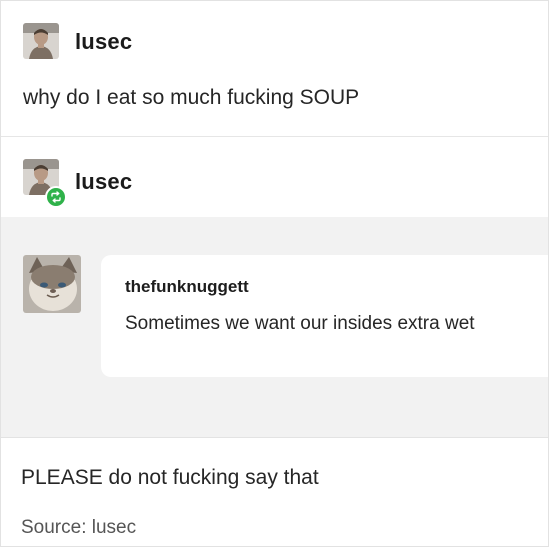  I want to click on avatar-lusec, so click(41, 41).